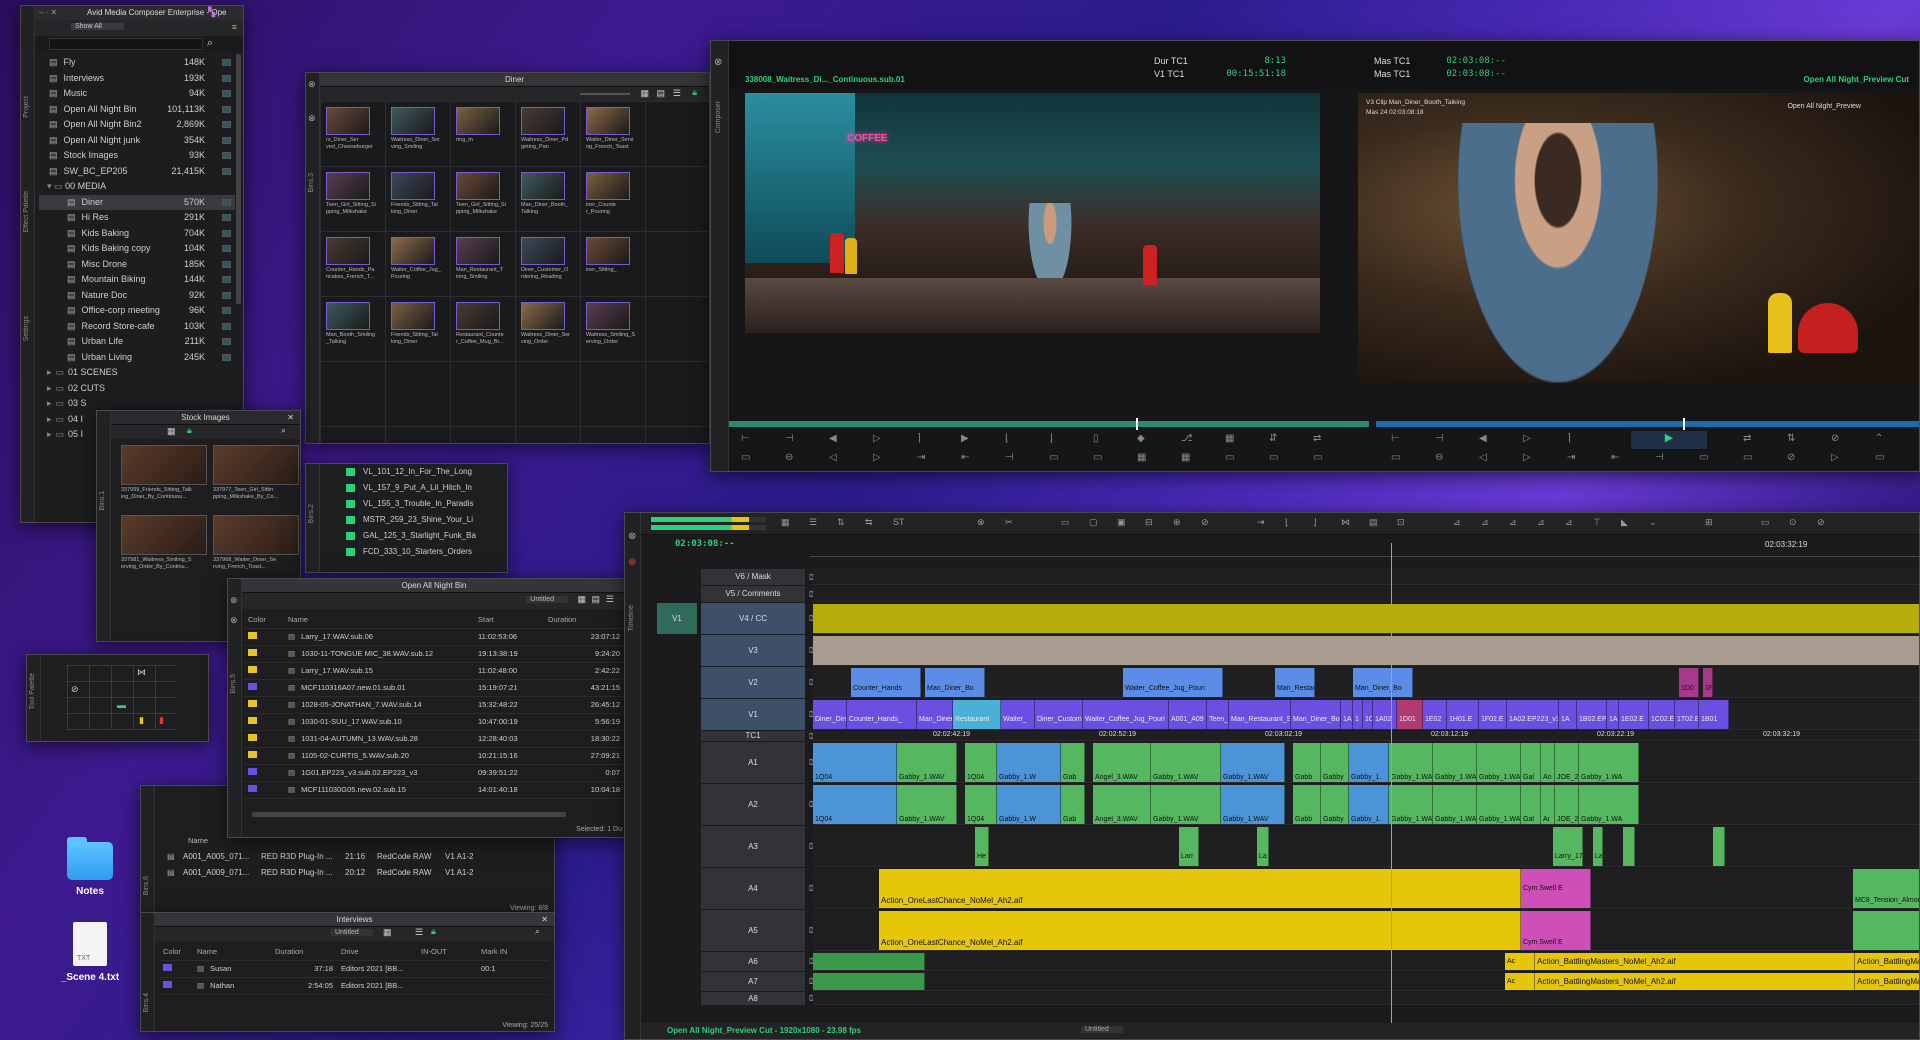  I want to click on bin-item: ▤ Nature Doc 92K, so click(137, 296).